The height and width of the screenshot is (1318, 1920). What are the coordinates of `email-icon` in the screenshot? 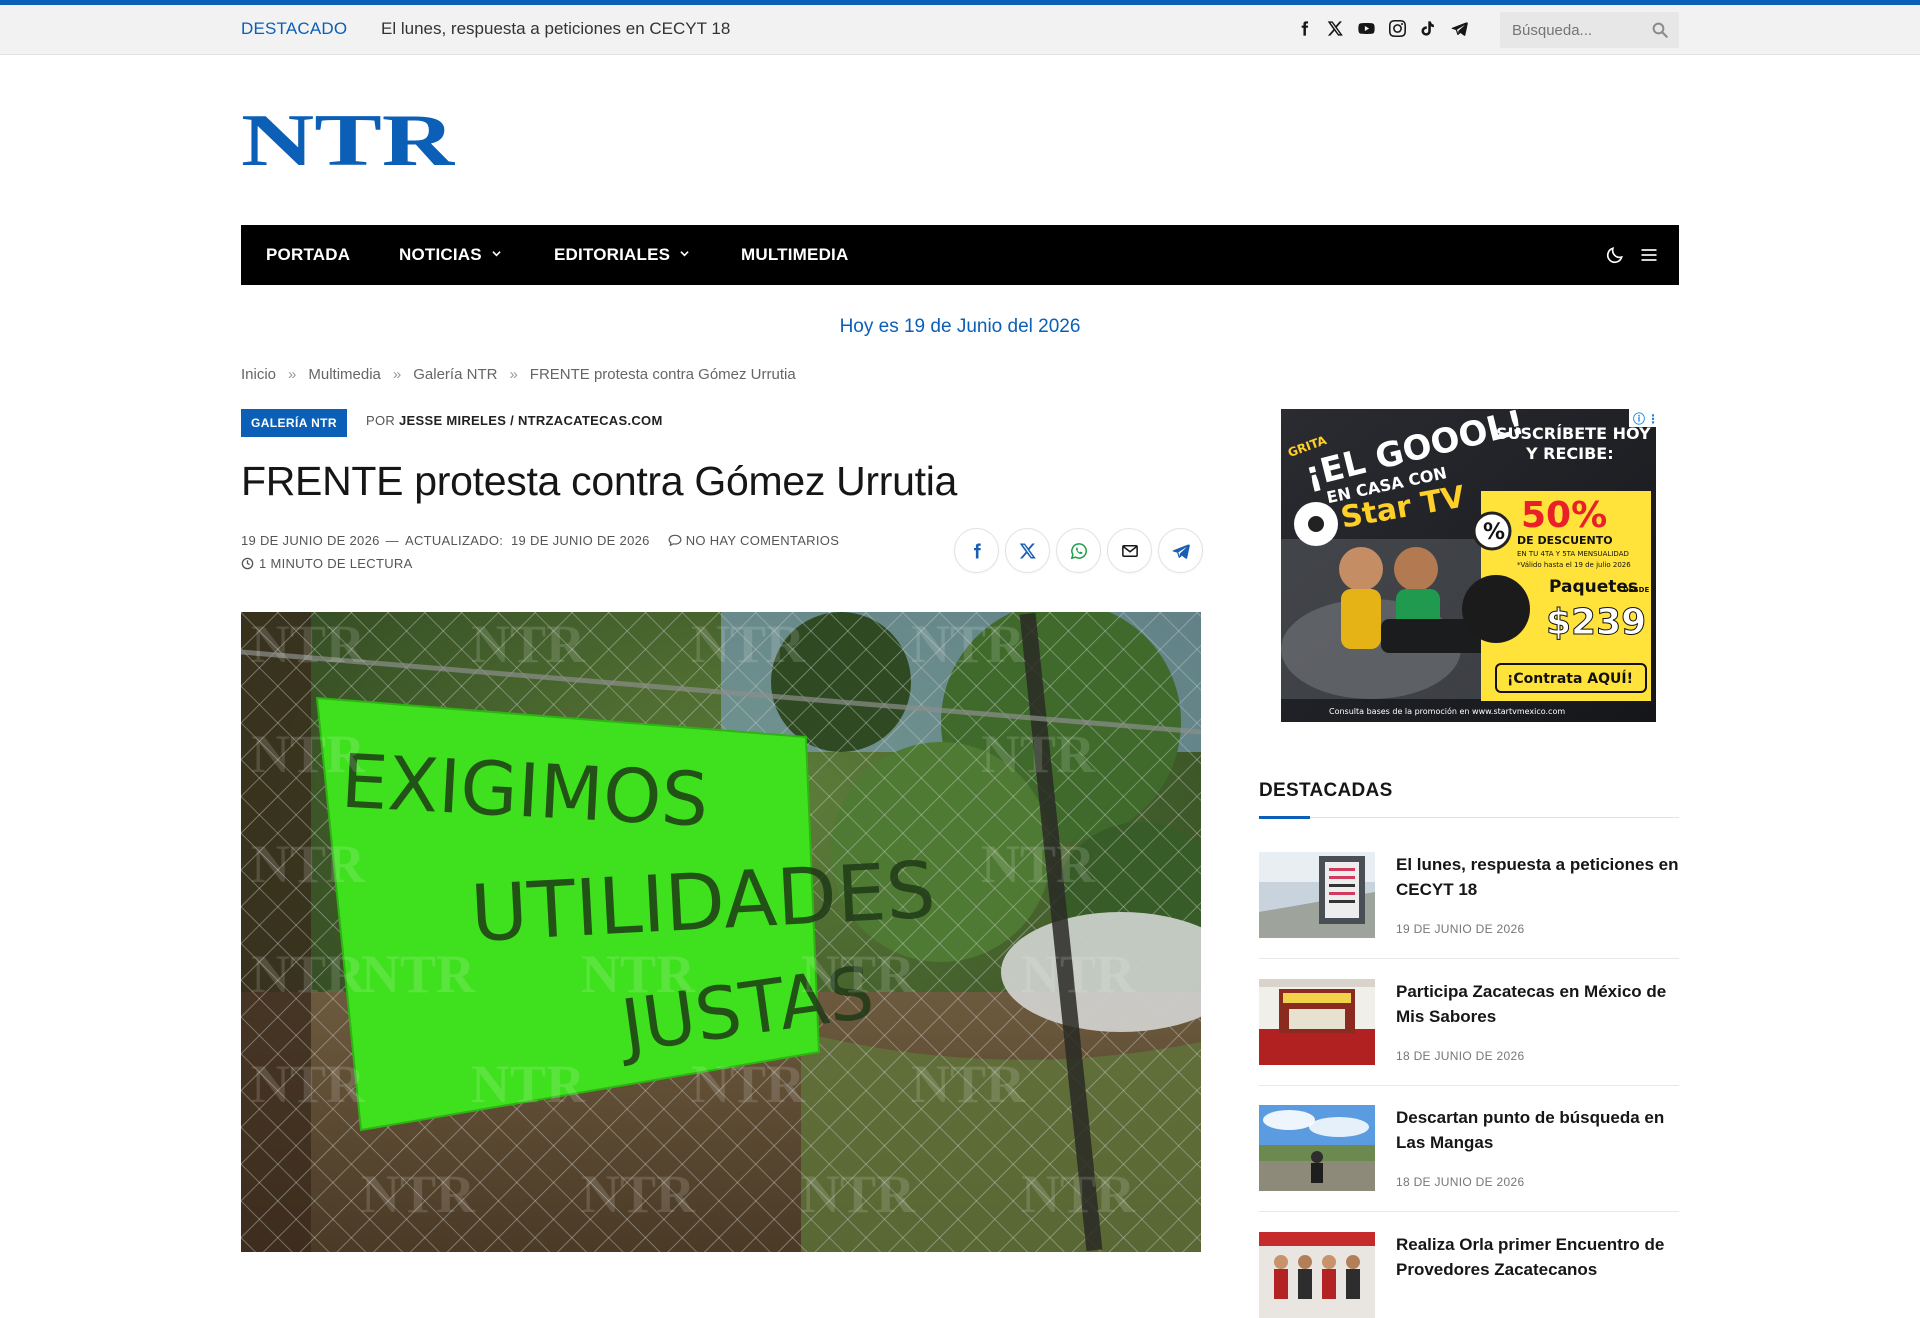 It's located at (1129, 550).